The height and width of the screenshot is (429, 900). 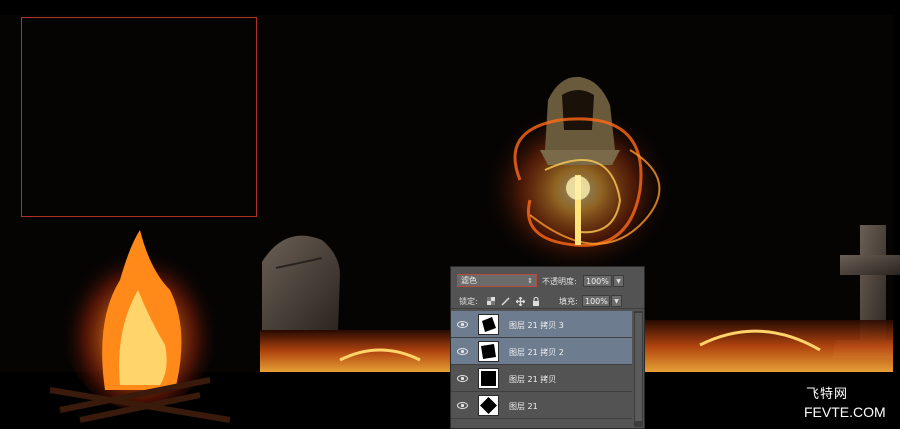 I want to click on fill-label: 填充:, so click(x=568, y=301).